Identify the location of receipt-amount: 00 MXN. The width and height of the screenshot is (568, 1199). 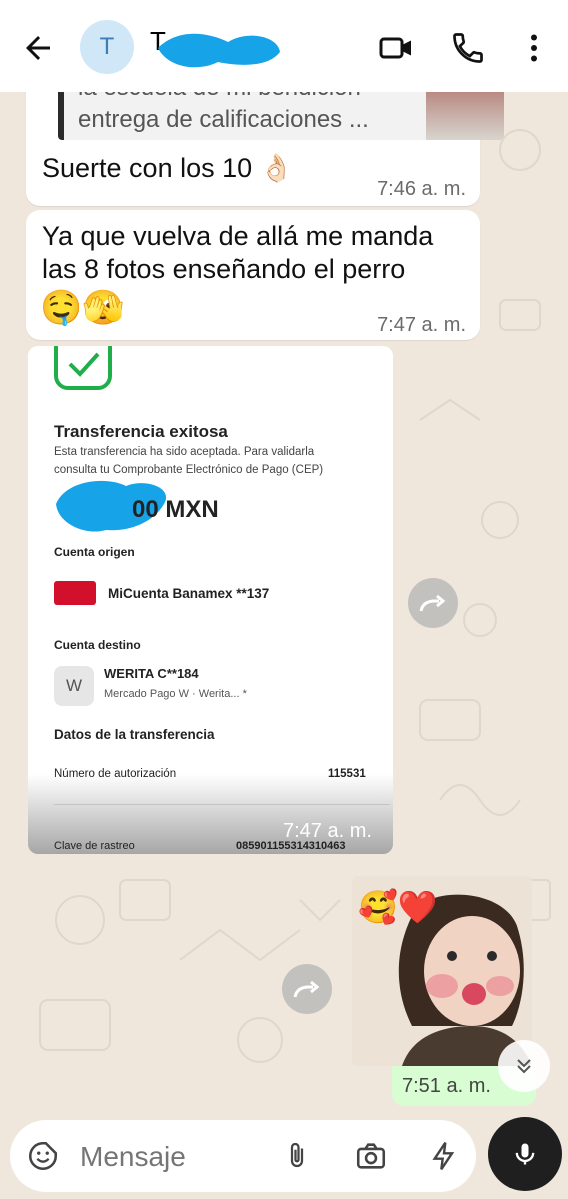
(175, 509).